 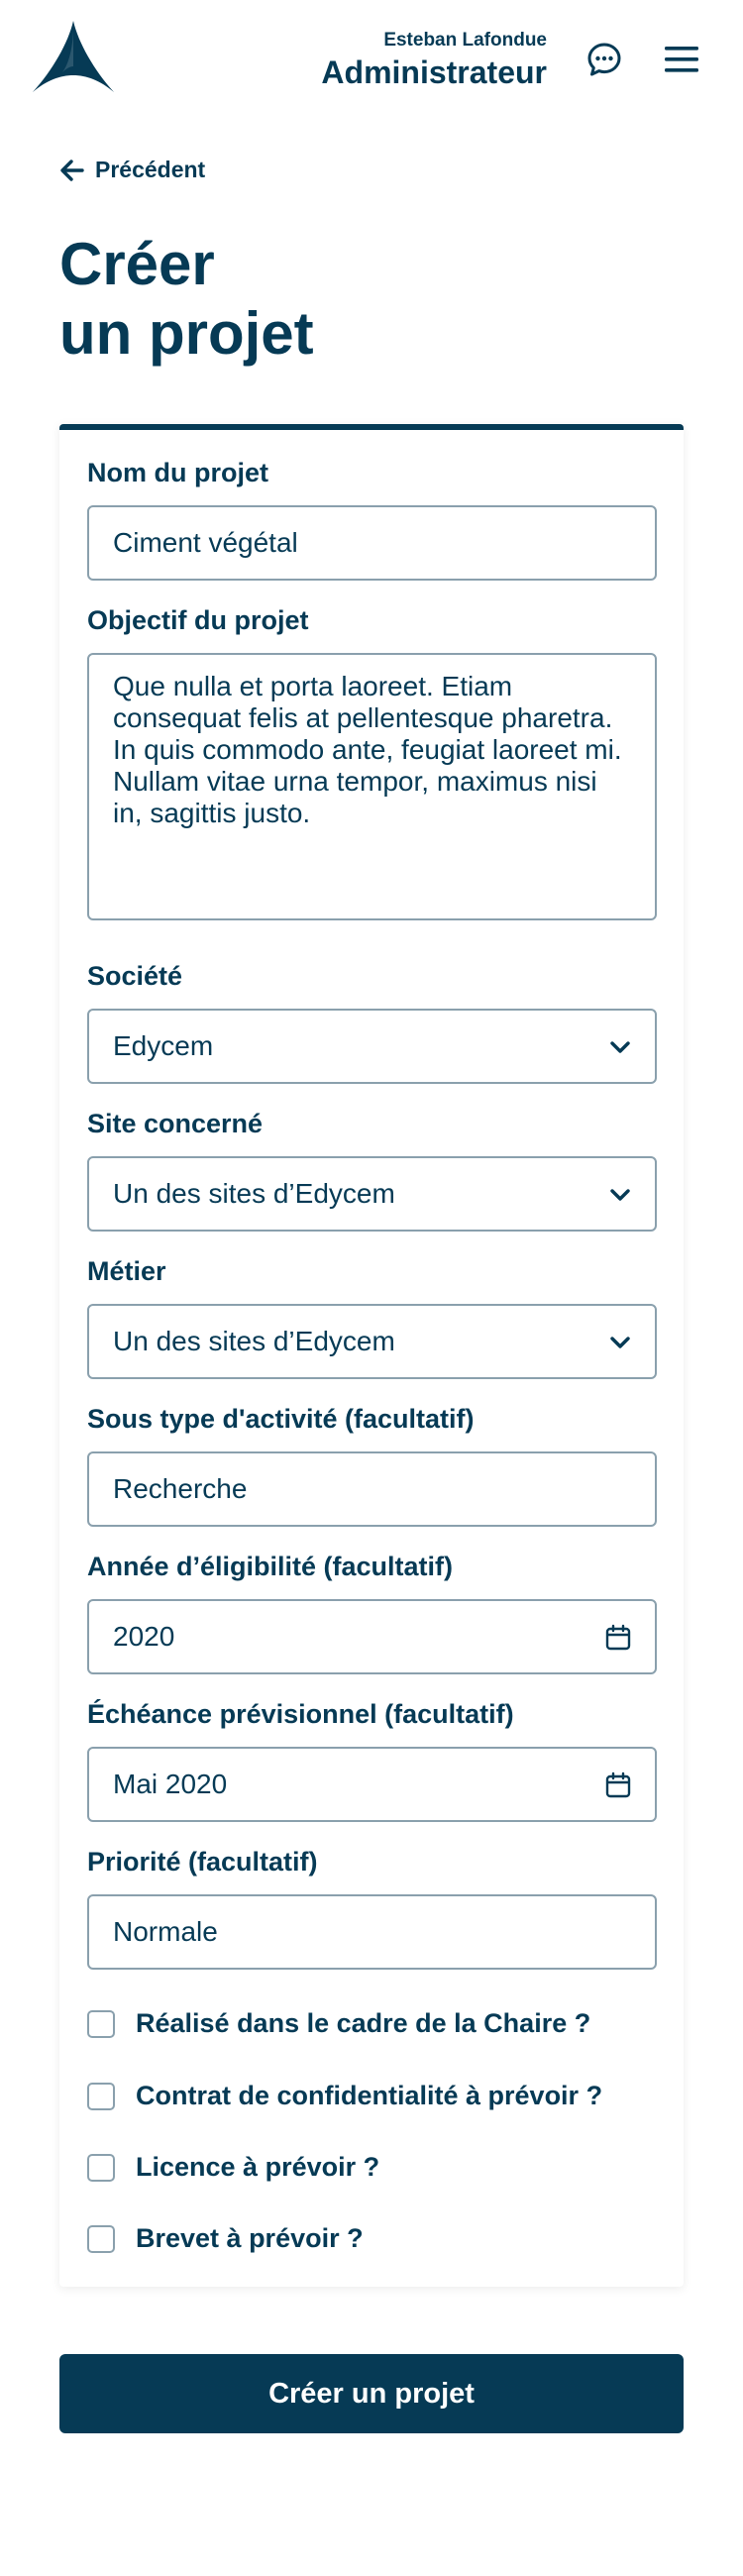 I want to click on project-name-value: Ciment végétal, so click(x=206, y=542).